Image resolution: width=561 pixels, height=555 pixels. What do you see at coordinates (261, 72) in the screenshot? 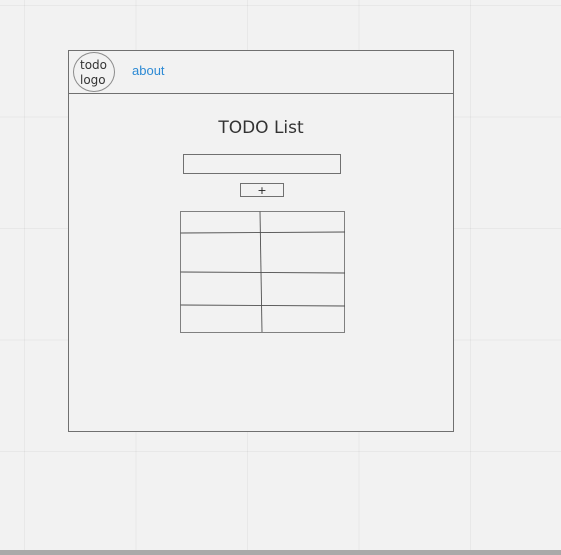
I see `navbar: todo logo about` at bounding box center [261, 72].